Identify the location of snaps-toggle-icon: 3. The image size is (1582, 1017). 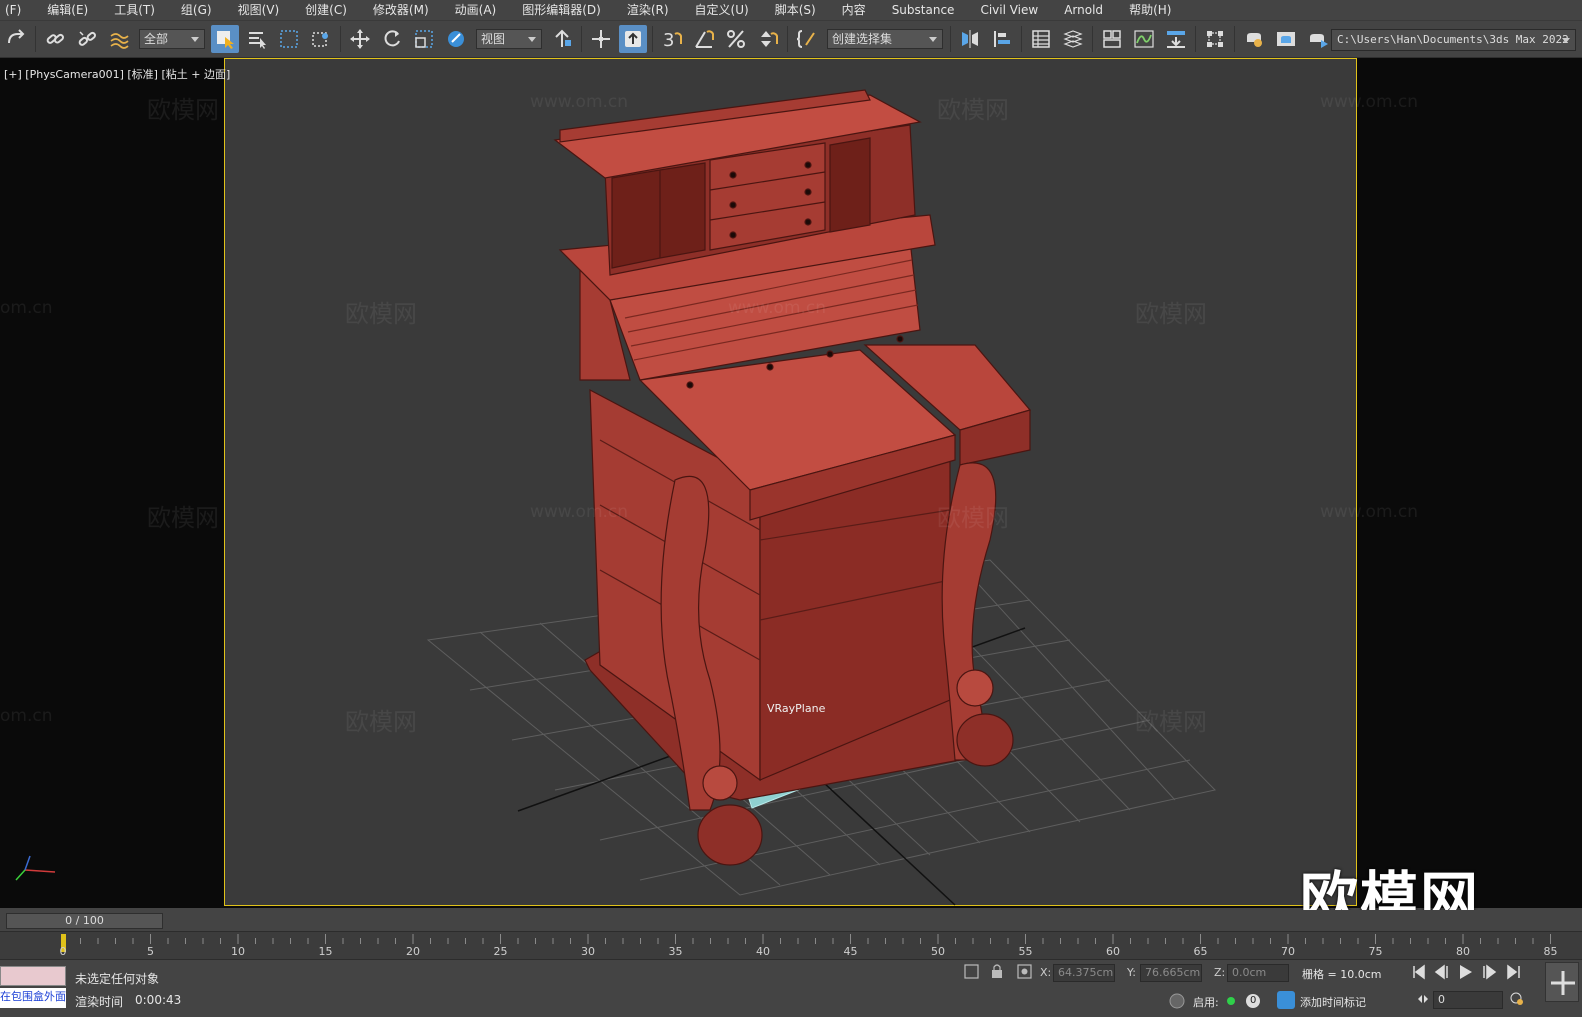
(672, 39).